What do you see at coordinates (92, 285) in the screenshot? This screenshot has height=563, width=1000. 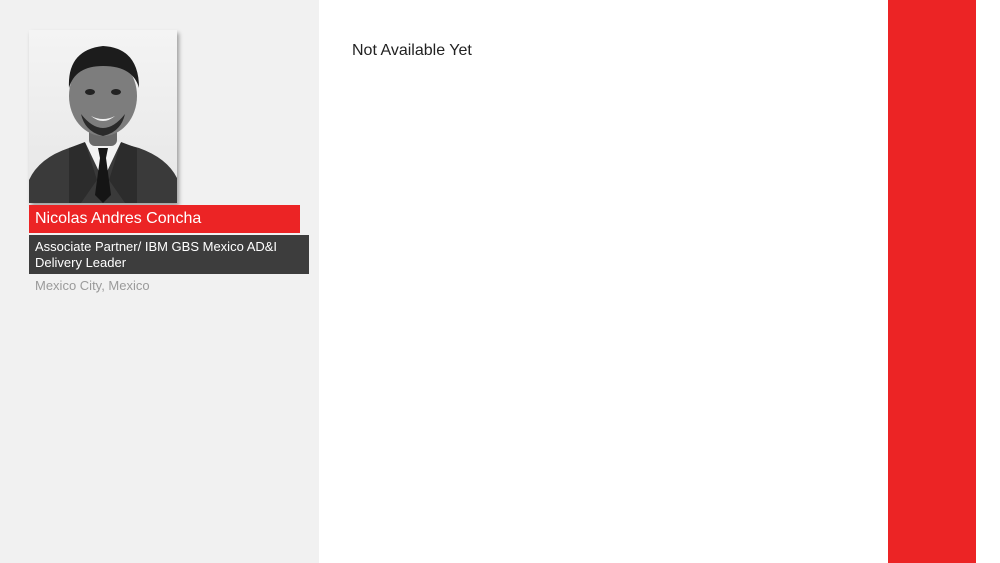 I see `profile-location: Mexico City, Mexico` at bounding box center [92, 285].